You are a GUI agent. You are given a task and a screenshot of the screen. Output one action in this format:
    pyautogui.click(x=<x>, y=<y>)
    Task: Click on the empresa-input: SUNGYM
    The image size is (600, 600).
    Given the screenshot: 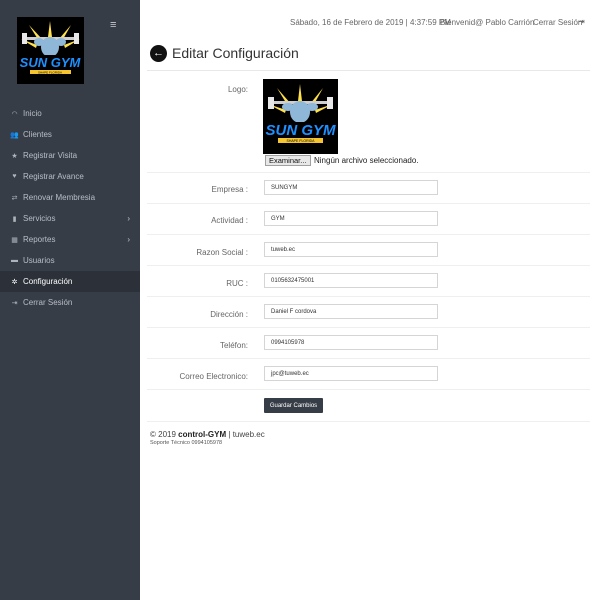 What is the action you would take?
    pyautogui.click(x=351, y=187)
    